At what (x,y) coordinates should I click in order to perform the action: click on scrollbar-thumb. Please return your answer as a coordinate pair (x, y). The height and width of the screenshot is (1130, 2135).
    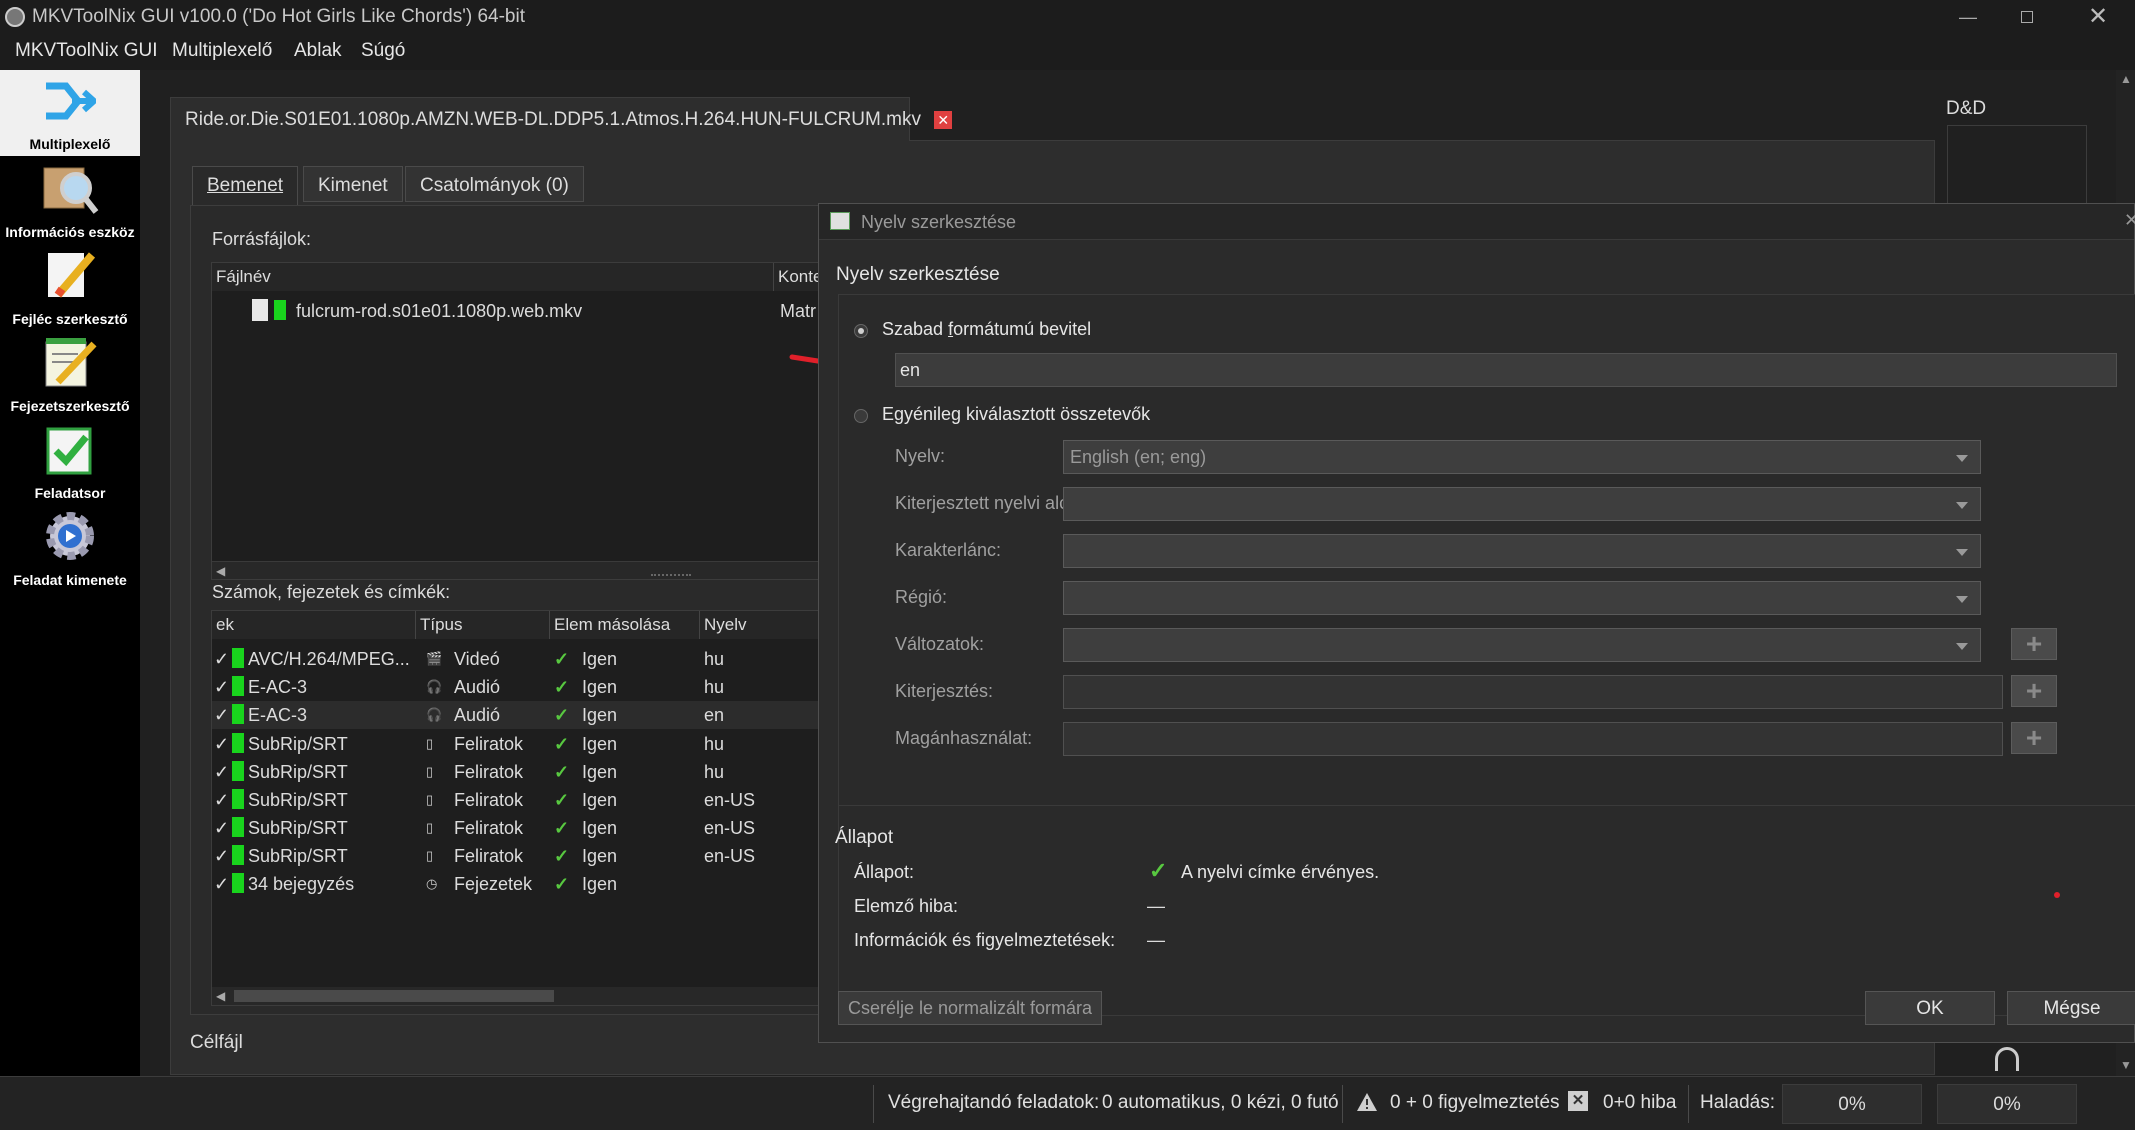
    Looking at the image, I should click on (394, 996).